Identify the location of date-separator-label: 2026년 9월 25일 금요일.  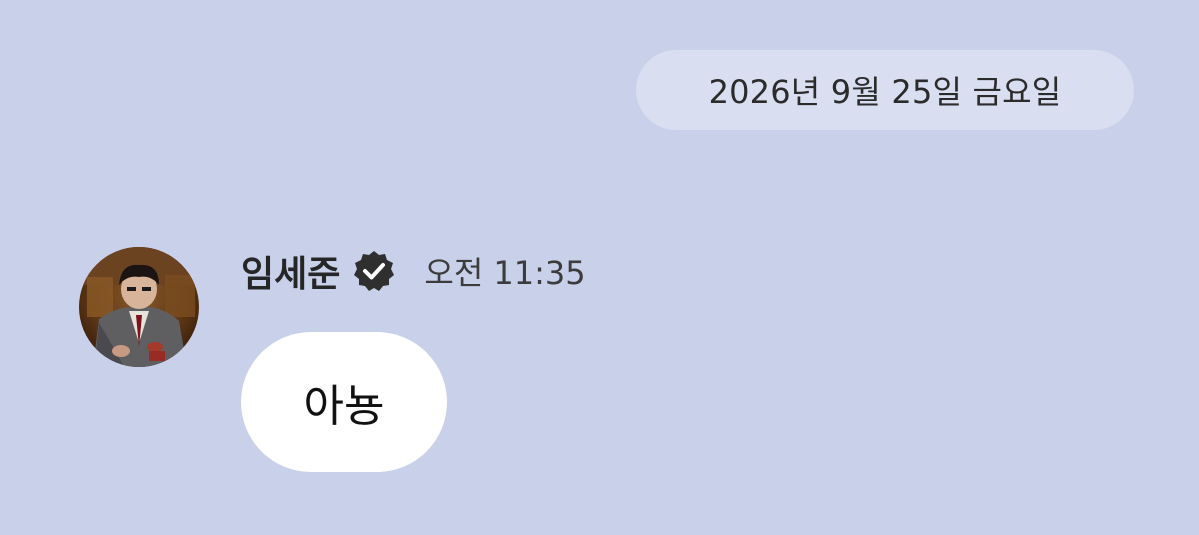
(885, 92).